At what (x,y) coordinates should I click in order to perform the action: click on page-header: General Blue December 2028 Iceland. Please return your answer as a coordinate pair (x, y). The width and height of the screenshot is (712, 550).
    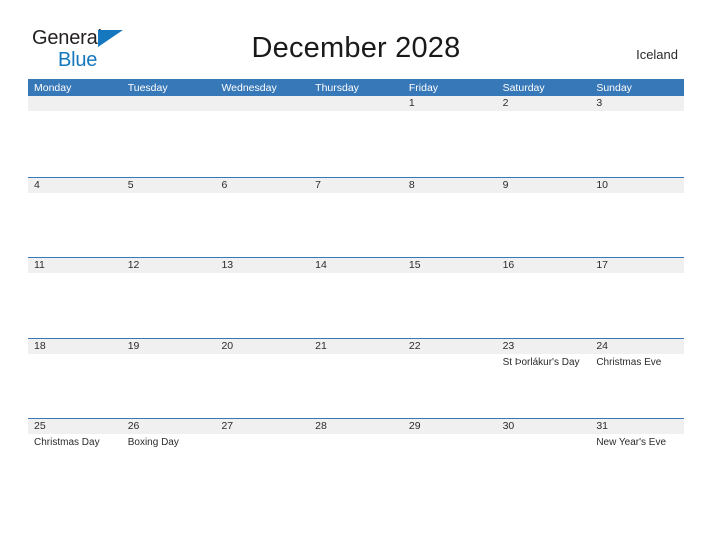
    Looking at the image, I should click on (356, 35).